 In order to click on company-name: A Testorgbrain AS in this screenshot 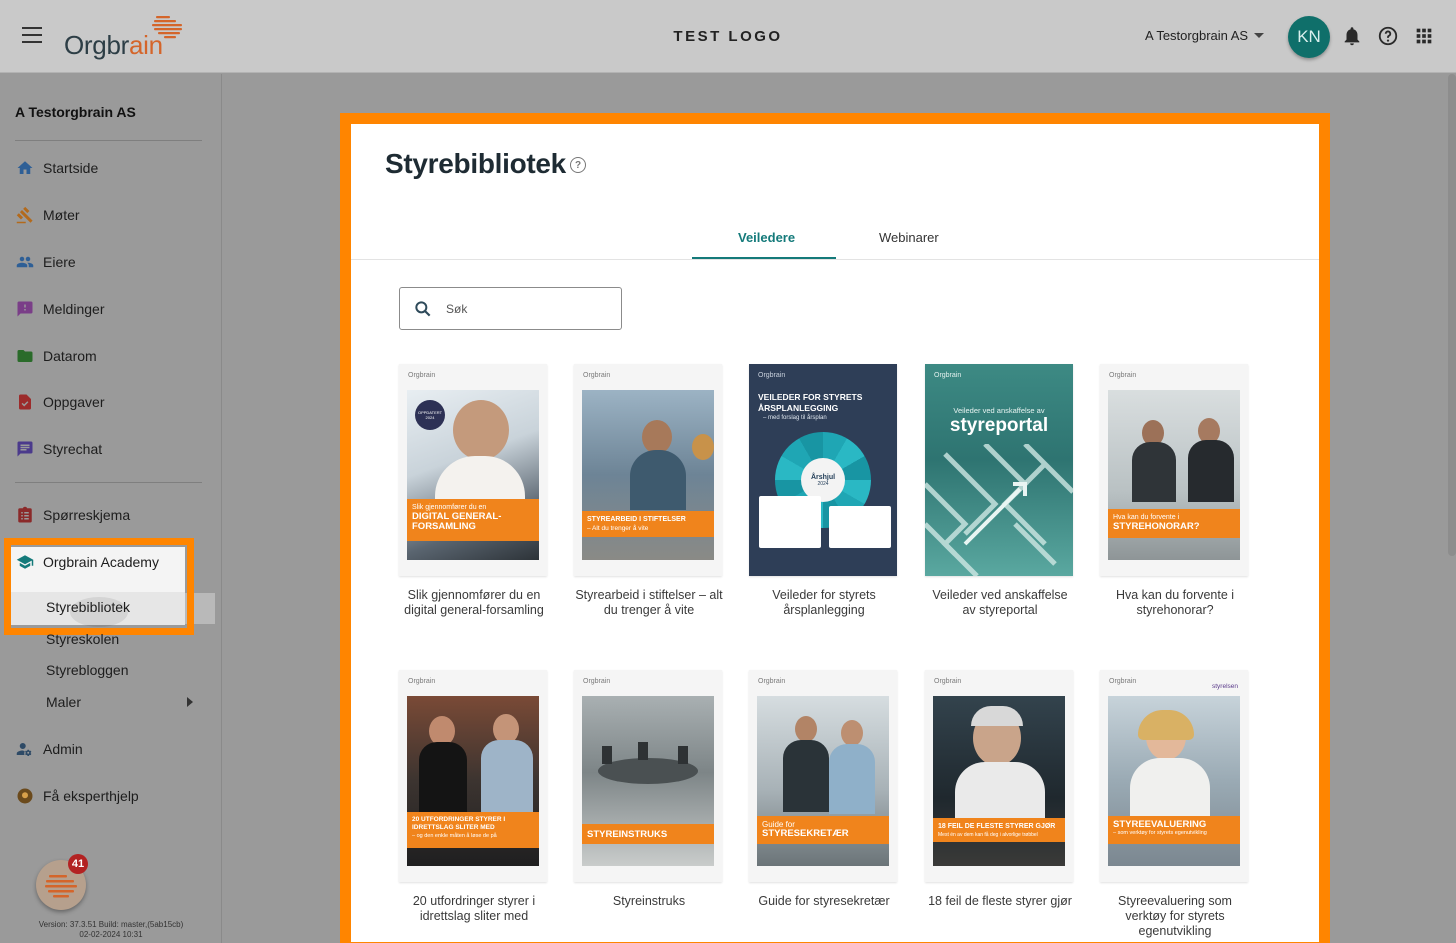, I will do `click(1197, 35)`.